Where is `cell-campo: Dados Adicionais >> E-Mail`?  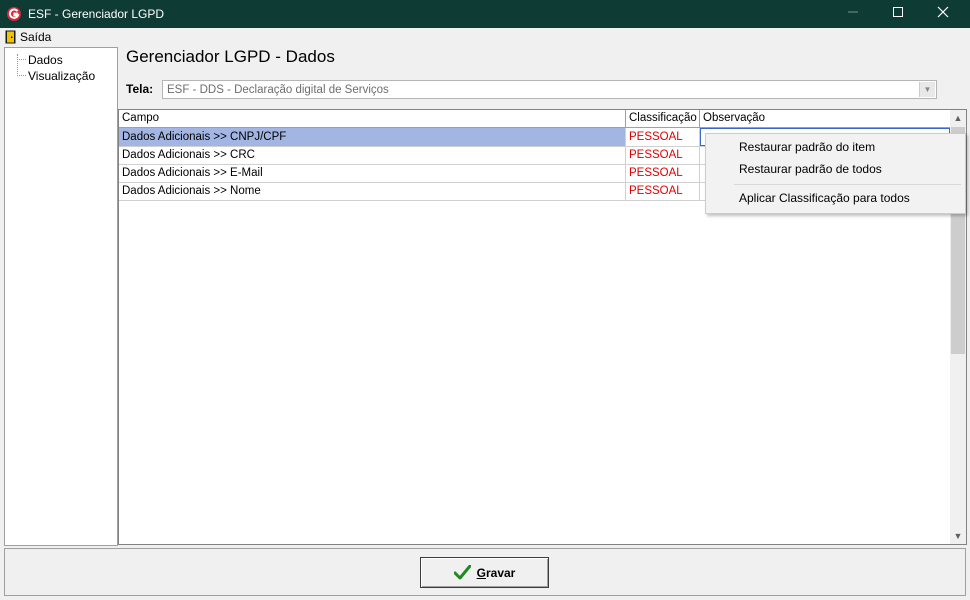
cell-campo: Dados Adicionais >> E-Mail is located at coordinates (372, 173).